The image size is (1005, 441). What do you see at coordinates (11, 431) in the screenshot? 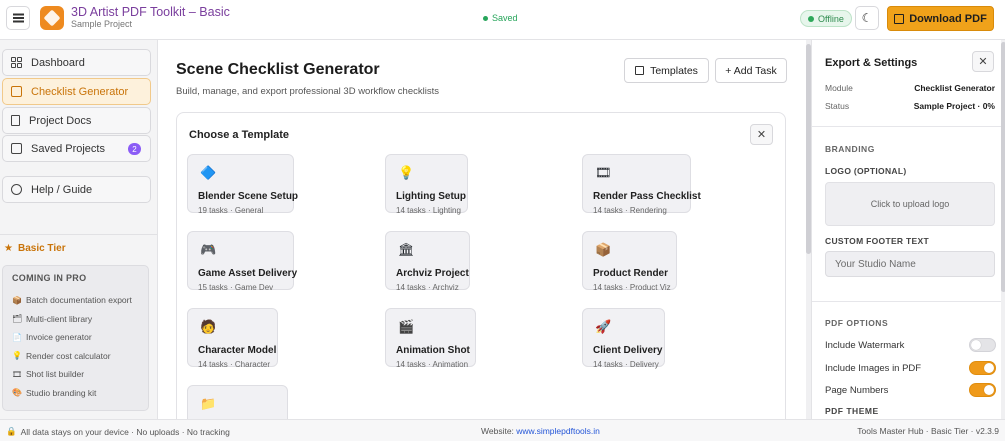
I see `lock-icon: 🔒` at bounding box center [11, 431].